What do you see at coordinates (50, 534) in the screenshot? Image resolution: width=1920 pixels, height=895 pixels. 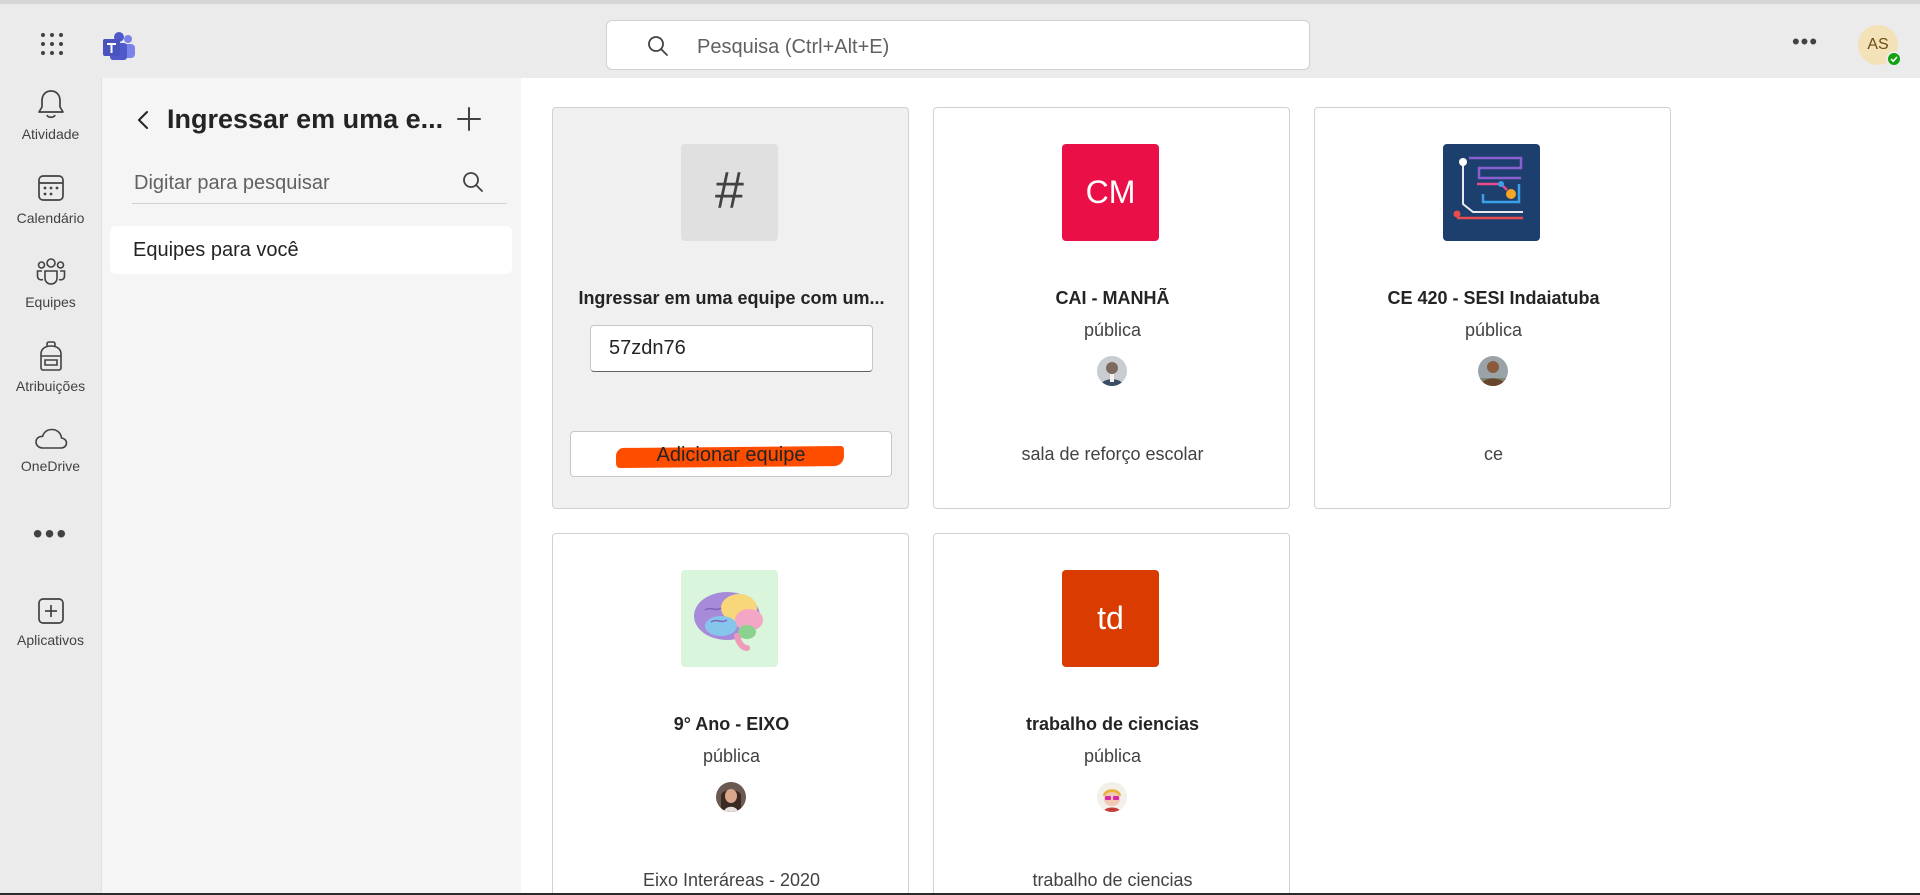 I see `more-apps-icon: •••` at bounding box center [50, 534].